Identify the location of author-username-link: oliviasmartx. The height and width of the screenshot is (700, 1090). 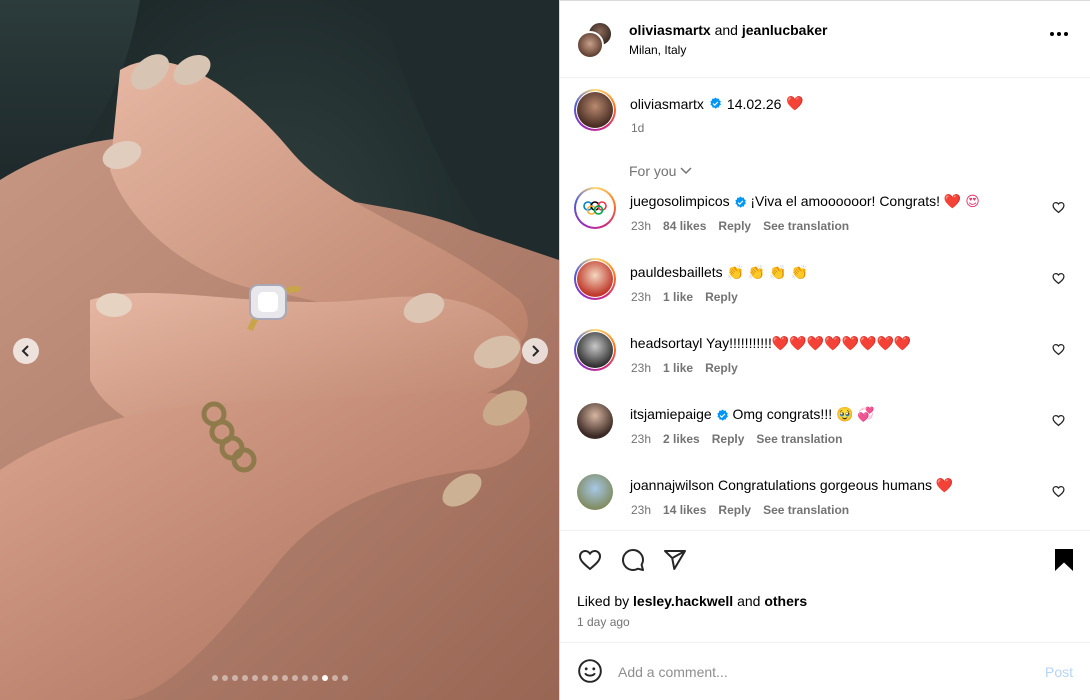
(670, 30).